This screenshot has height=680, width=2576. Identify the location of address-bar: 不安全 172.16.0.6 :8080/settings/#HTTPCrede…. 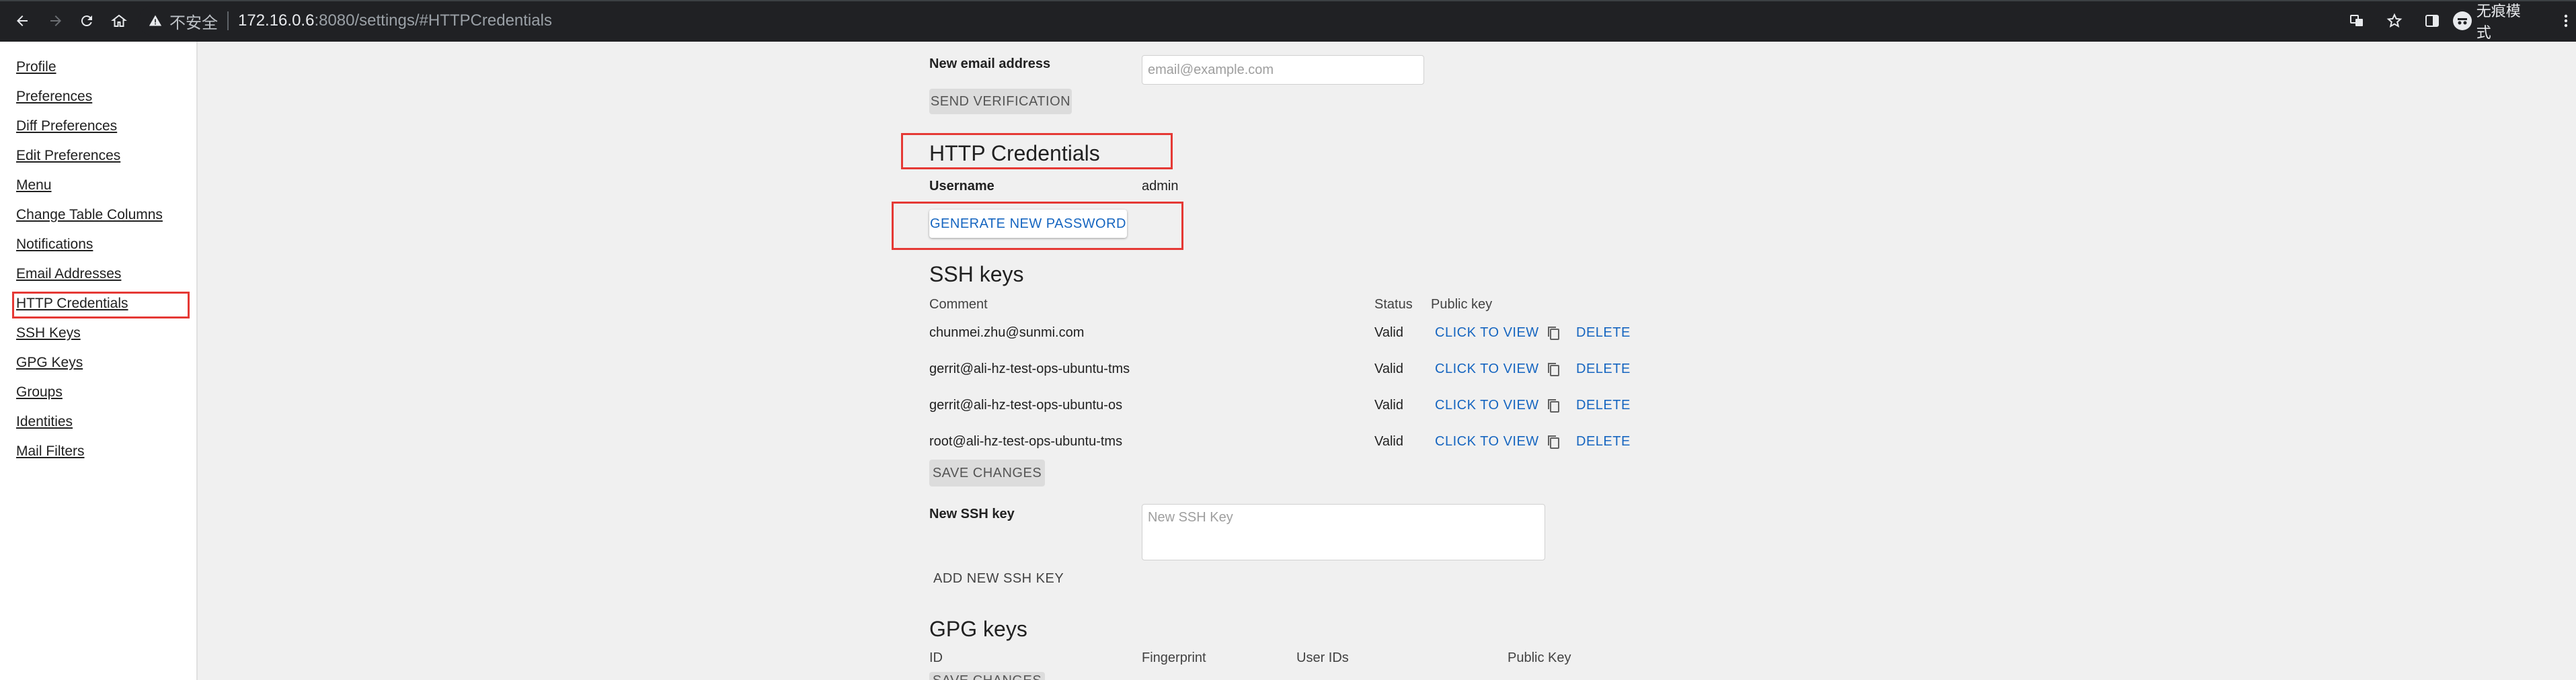
(1242, 21).